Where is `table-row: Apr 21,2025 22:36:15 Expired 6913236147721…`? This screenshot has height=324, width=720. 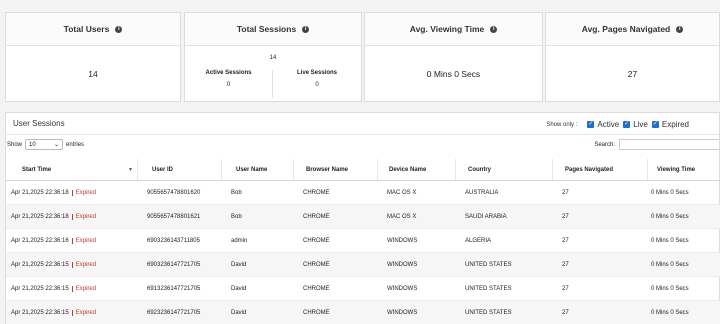
table-row: Apr 21,2025 22:36:15 Expired 6913236147721… is located at coordinates (363, 289).